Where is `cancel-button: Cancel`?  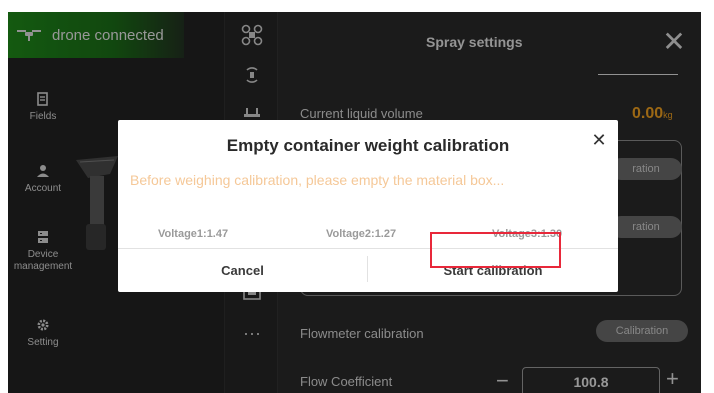
cancel-button: Cancel is located at coordinates (242, 270).